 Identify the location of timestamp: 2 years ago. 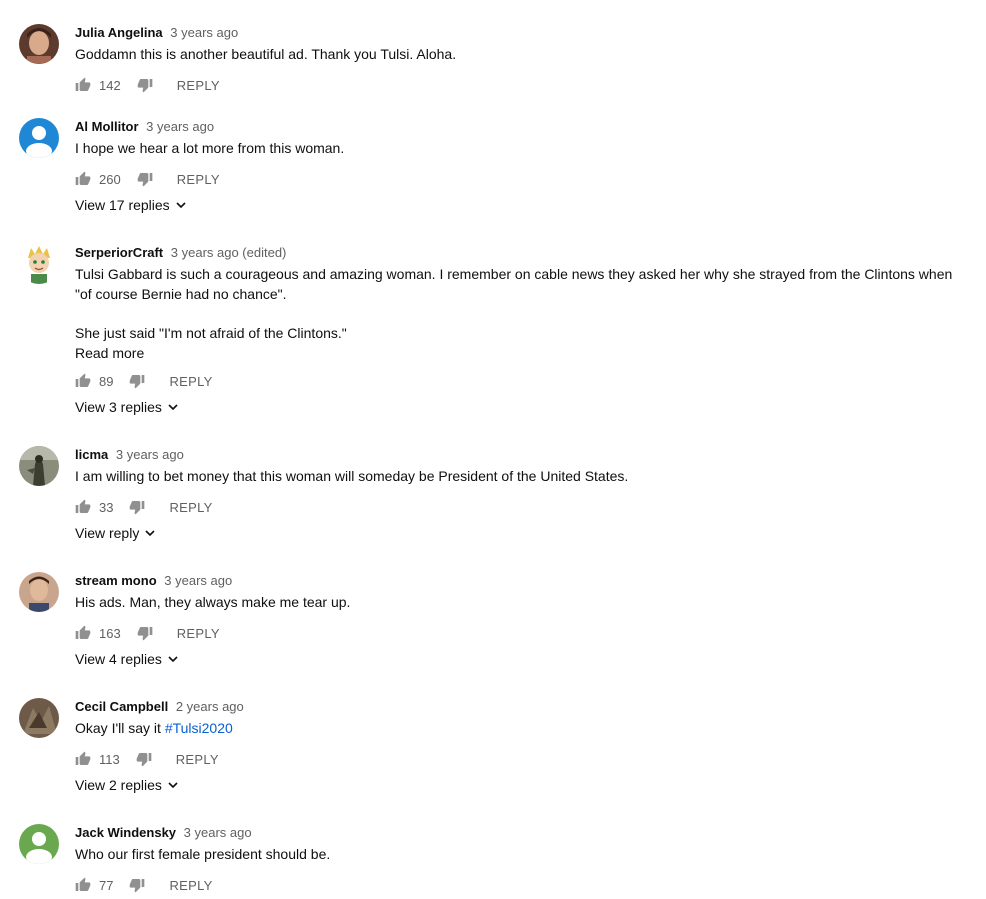
(210, 706).